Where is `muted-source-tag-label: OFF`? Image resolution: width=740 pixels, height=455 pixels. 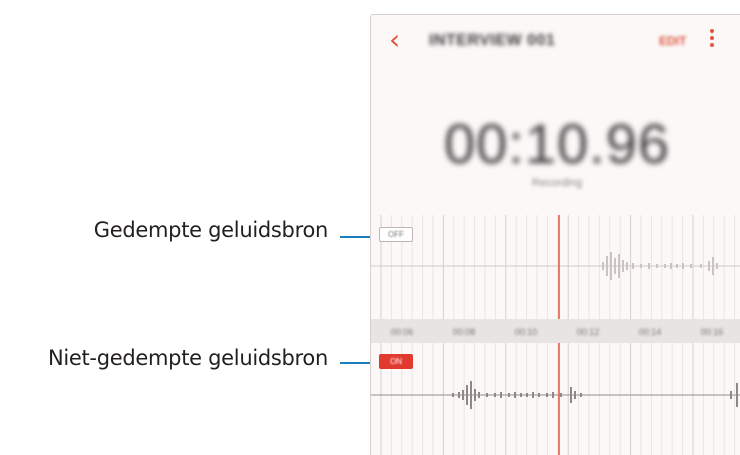 muted-source-tag-label: OFF is located at coordinates (396, 234).